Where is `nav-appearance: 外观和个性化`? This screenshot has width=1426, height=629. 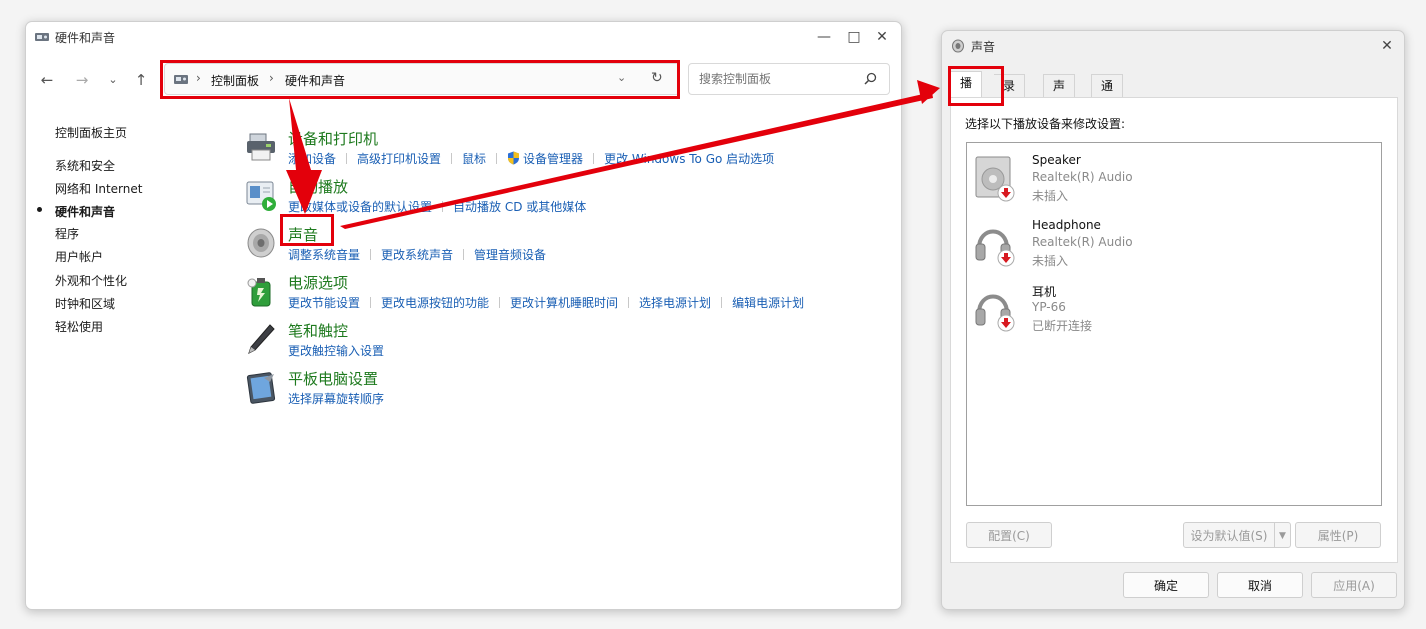 nav-appearance: 外观和个性化 is located at coordinates (91, 280).